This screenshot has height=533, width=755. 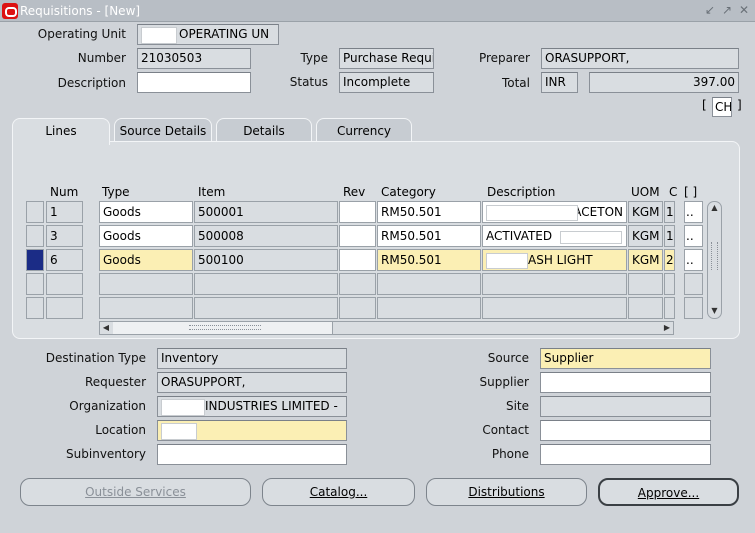 I want to click on col-header-num: Num, so click(x=64, y=192).